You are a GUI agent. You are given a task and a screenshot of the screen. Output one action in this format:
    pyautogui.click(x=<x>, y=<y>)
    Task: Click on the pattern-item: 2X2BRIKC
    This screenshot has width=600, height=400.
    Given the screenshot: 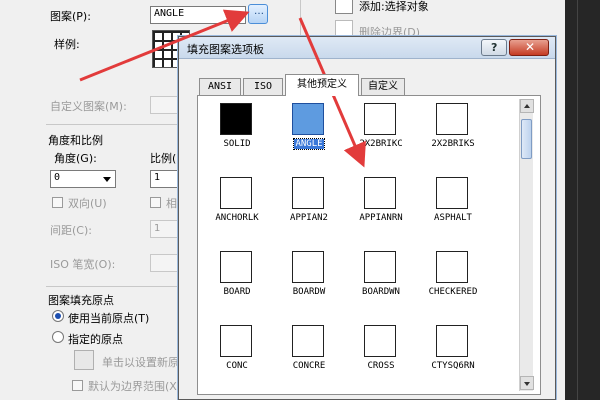 What is the action you would take?
    pyautogui.click(x=381, y=136)
    